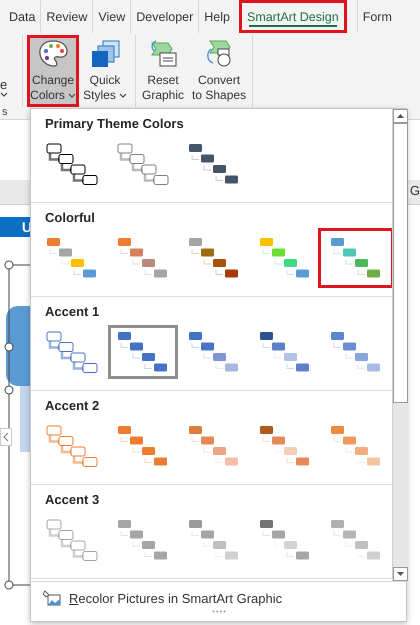 The height and width of the screenshot is (625, 420). What do you see at coordinates (114, 124) in the screenshot?
I see `section-title: Primary Theme Colors` at bounding box center [114, 124].